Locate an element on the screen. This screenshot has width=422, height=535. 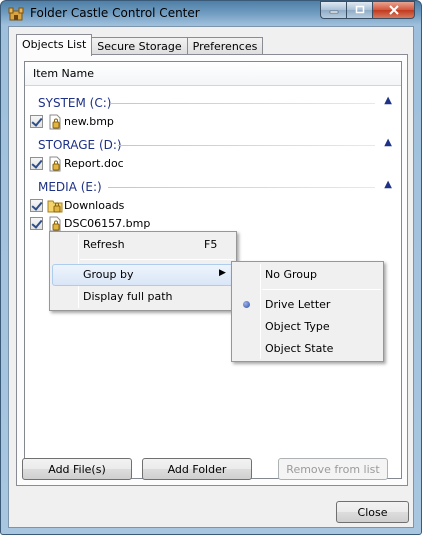
window-title: Folder Castle Control Center is located at coordinates (115, 13).